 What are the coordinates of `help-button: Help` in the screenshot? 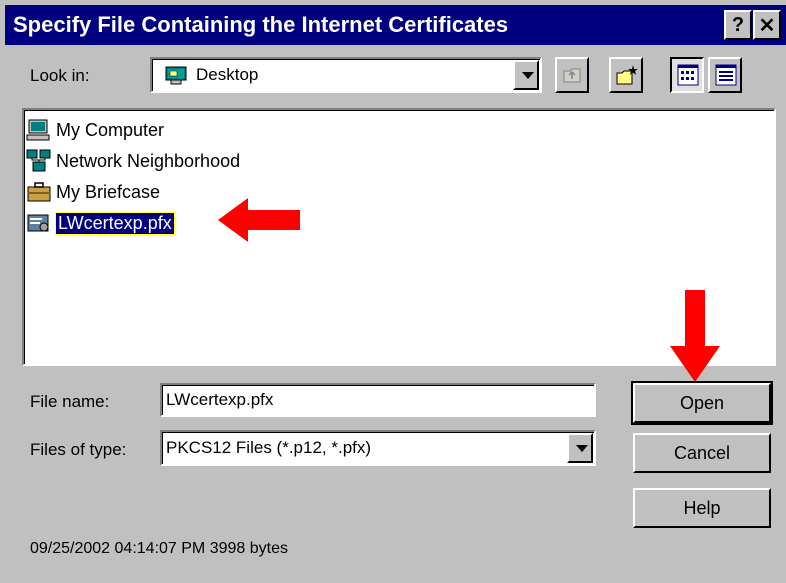 It's located at (702, 508).